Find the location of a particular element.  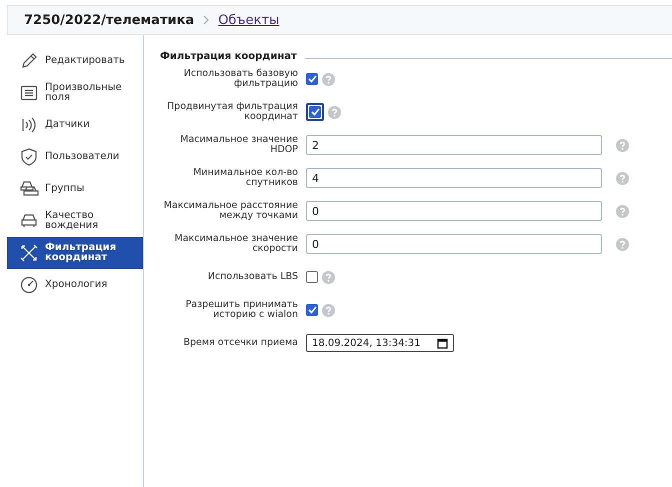

sidebar-item: Пользователи is located at coordinates (75, 157).